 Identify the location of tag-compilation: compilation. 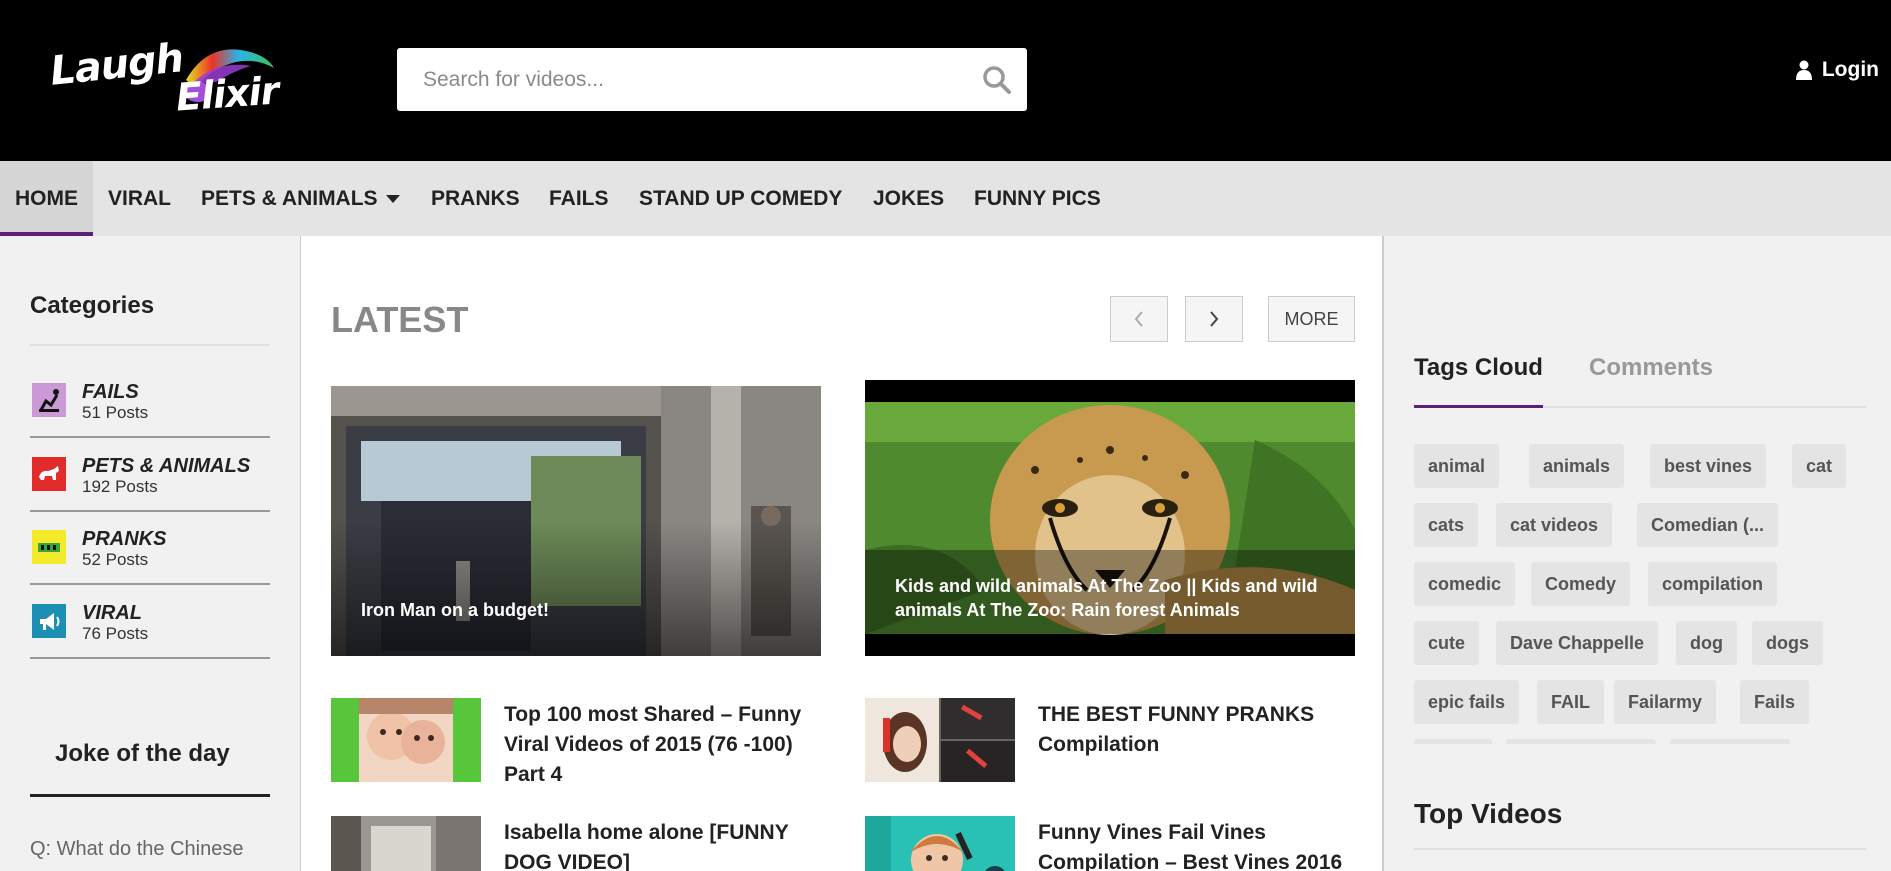
(1713, 584).